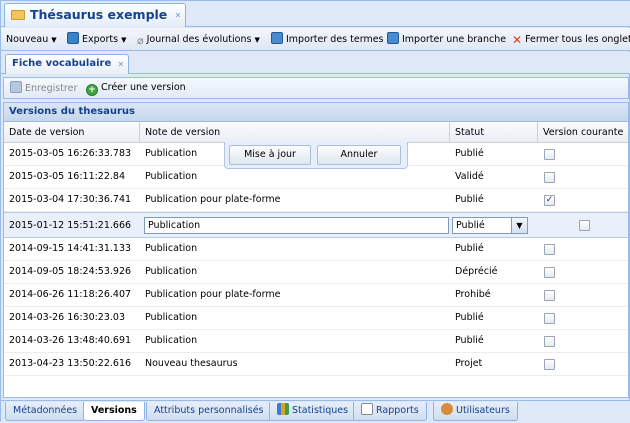 The height and width of the screenshot is (423, 630). I want to click on action-bar: Enregistrer + Créer une version, so click(316, 88).